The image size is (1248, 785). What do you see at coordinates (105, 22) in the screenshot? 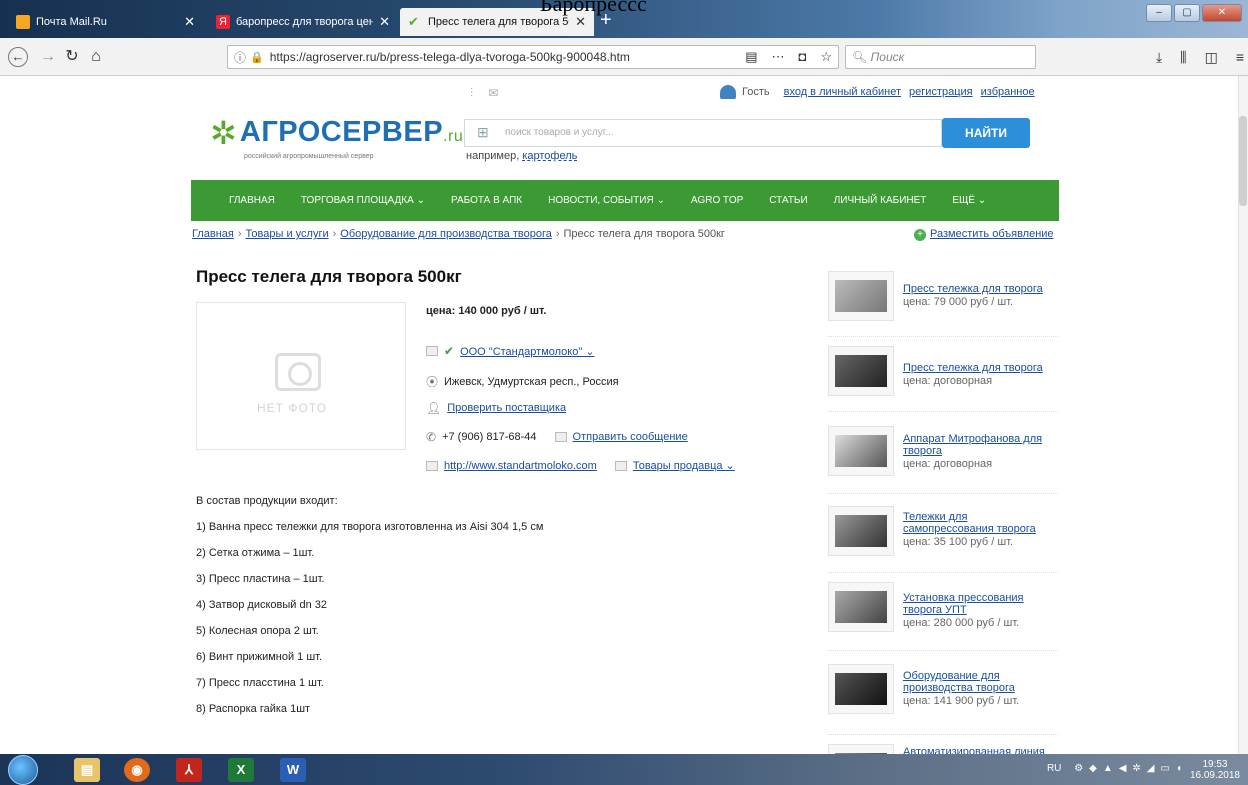
I see `tab-mail: Почта Mail.Ru ✕` at bounding box center [105, 22].